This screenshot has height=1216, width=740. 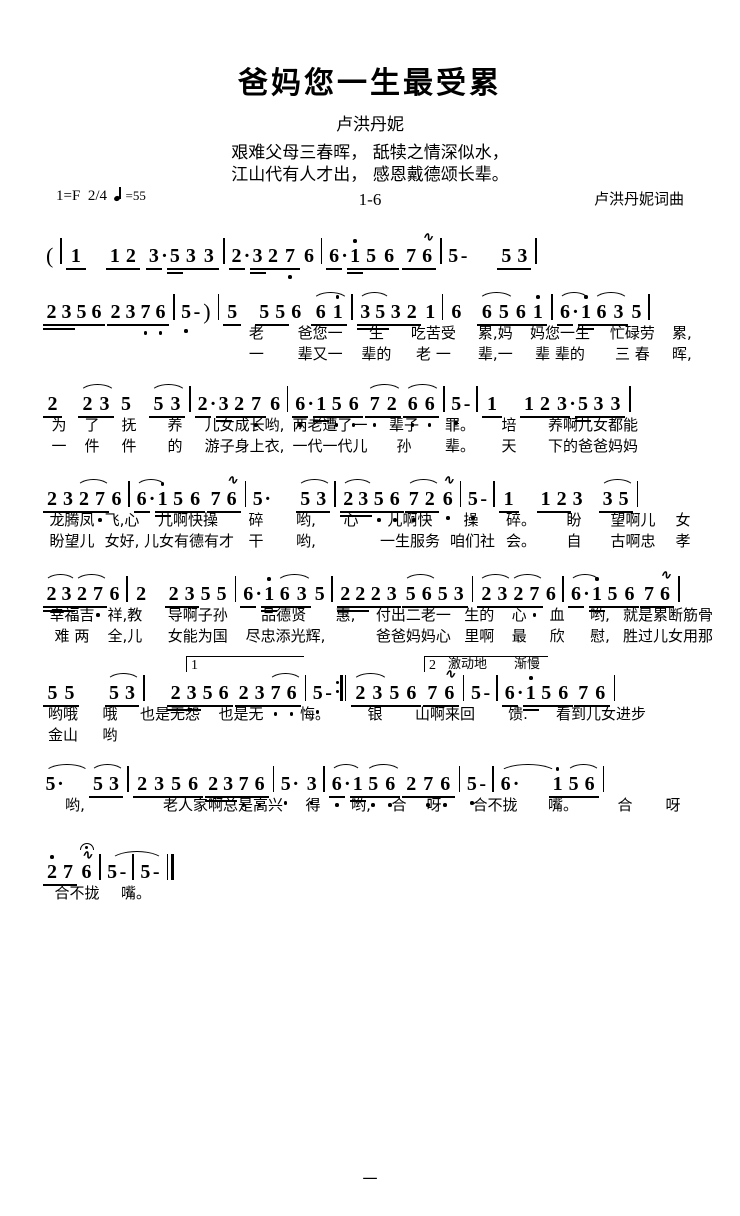 I want to click on lyric-syllable: 件, so click(x=129, y=446).